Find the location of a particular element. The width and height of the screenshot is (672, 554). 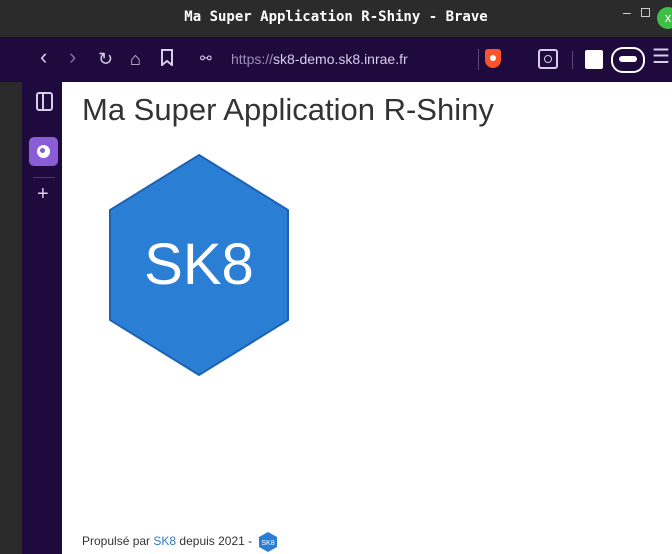

sidebar-divider is located at coordinates (44, 177).